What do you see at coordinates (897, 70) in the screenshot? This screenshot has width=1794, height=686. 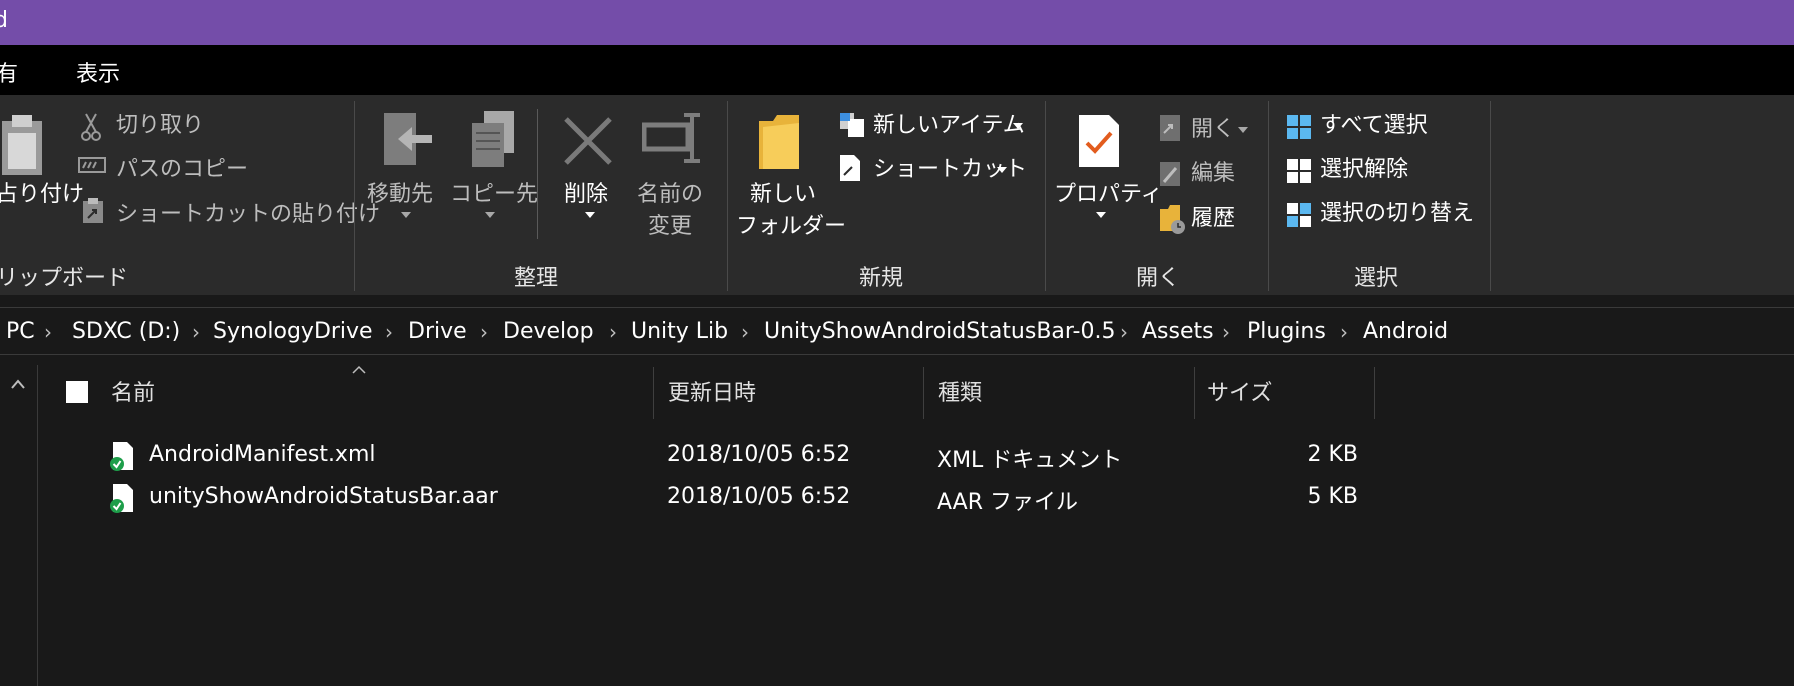 I see `ribbon-tab-bar: 有 表示` at bounding box center [897, 70].